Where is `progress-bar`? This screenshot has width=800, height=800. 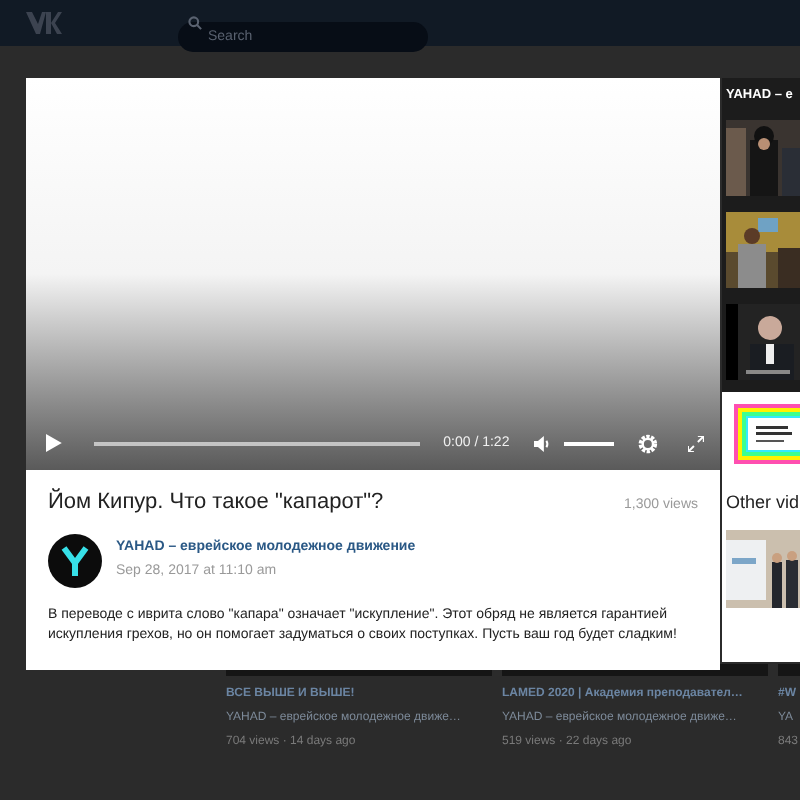
progress-bar is located at coordinates (256, 443).